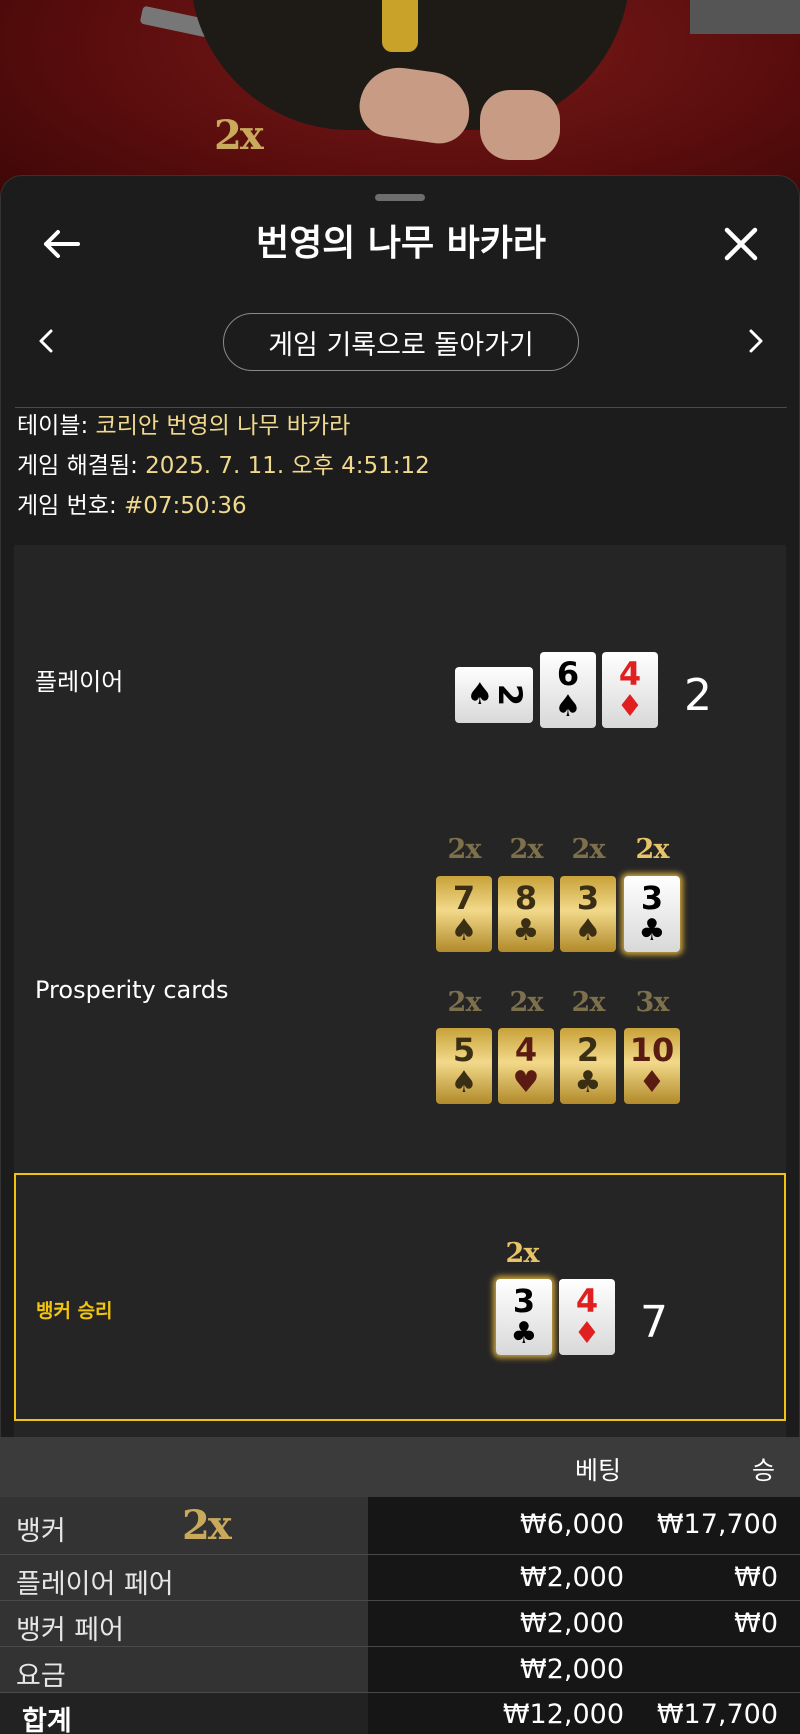 The height and width of the screenshot is (1734, 800). Describe the element at coordinates (41, 1676) in the screenshot. I see `bet-name: 요금` at that location.